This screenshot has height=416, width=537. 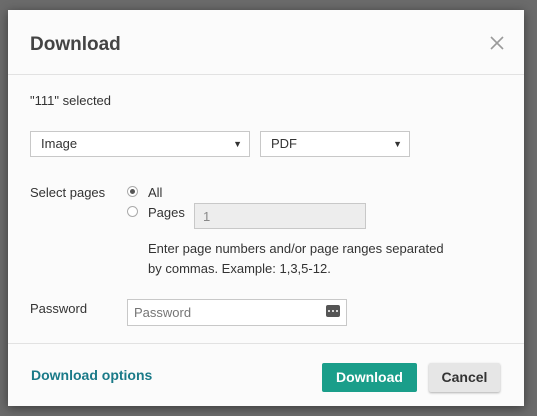 I want to click on format-select: PDF ▼, so click(x=335, y=144).